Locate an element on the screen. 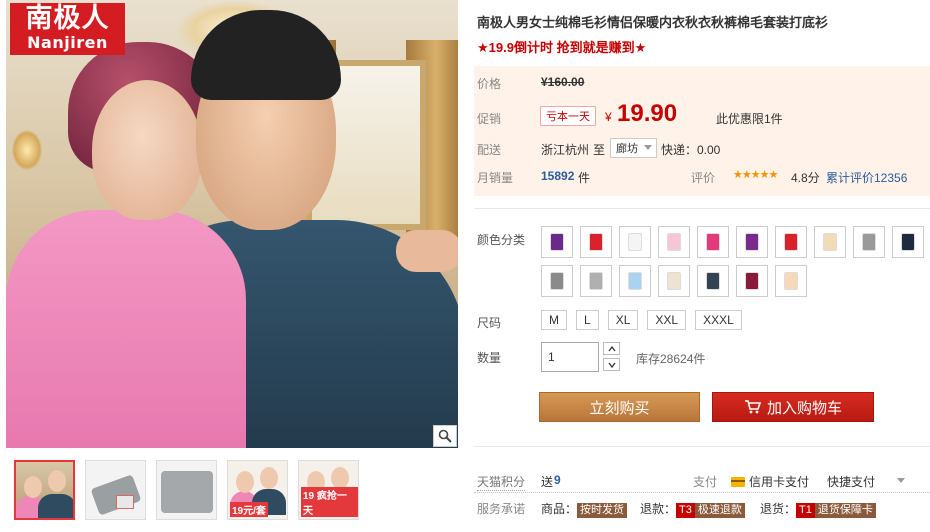 The image size is (930, 532). payment-quick: 快捷支付 is located at coordinates (851, 482).